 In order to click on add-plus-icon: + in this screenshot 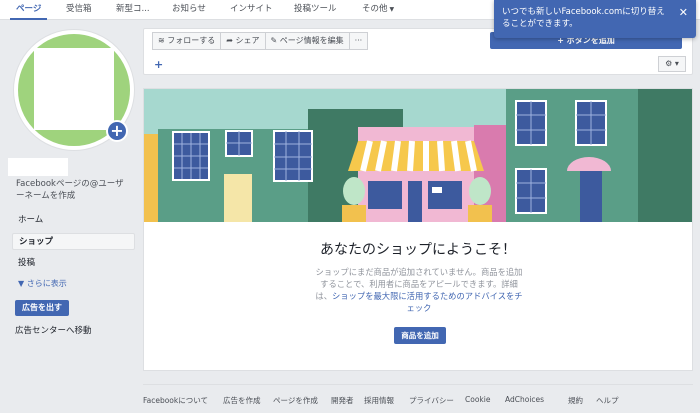, I will do `click(158, 64)`.